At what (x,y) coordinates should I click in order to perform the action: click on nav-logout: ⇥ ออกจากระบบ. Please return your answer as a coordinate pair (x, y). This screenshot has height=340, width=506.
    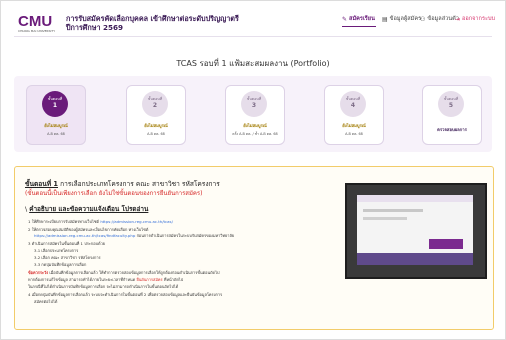
    Looking at the image, I should click on (475, 19).